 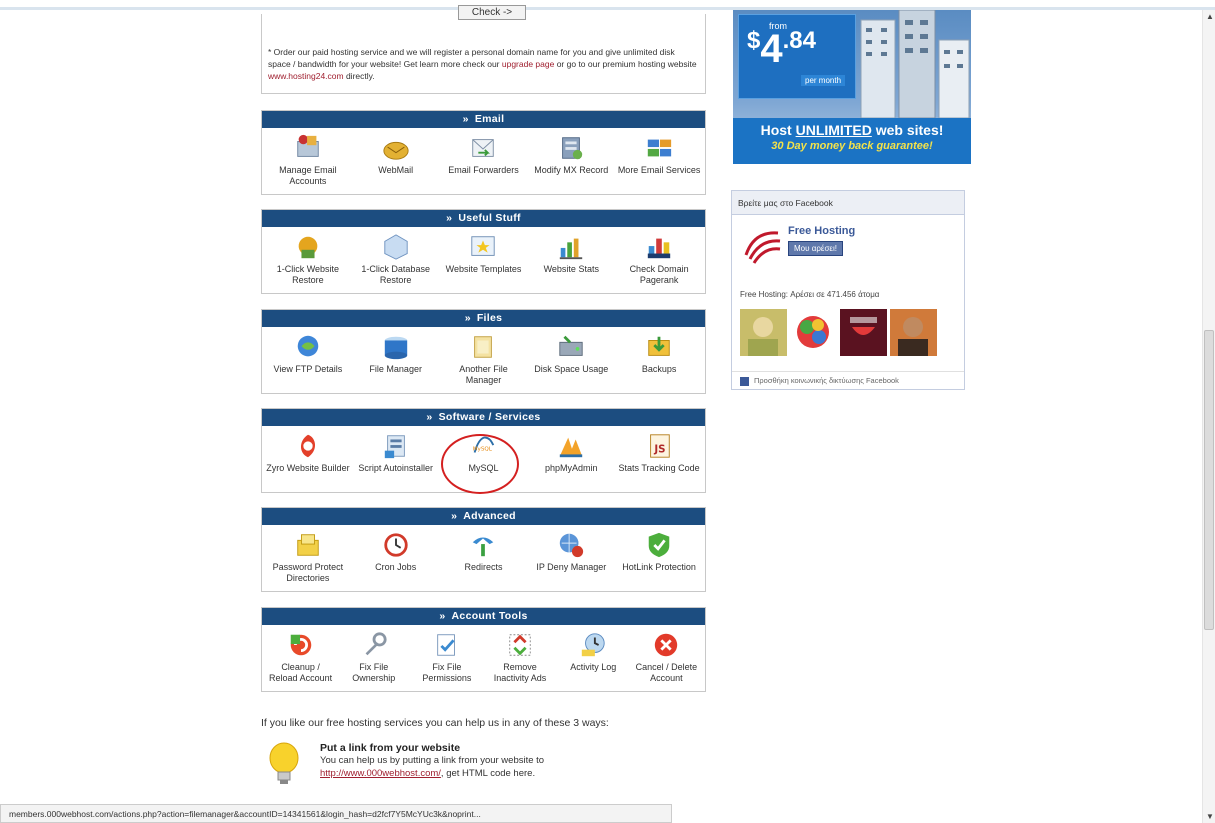 I want to click on tool-zyro: Zyro Website Builder, so click(x=308, y=453).